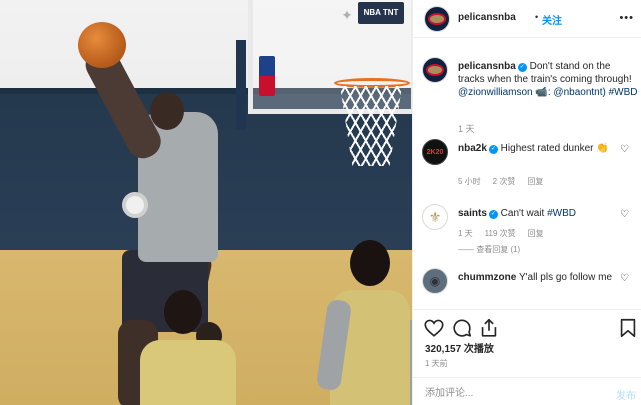 The image size is (641, 405). I want to click on nba2k-logo: 2K20, so click(435, 152).